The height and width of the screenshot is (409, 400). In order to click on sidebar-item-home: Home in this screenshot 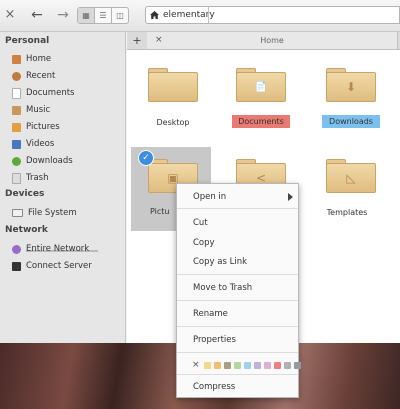, I will do `click(31, 59)`.